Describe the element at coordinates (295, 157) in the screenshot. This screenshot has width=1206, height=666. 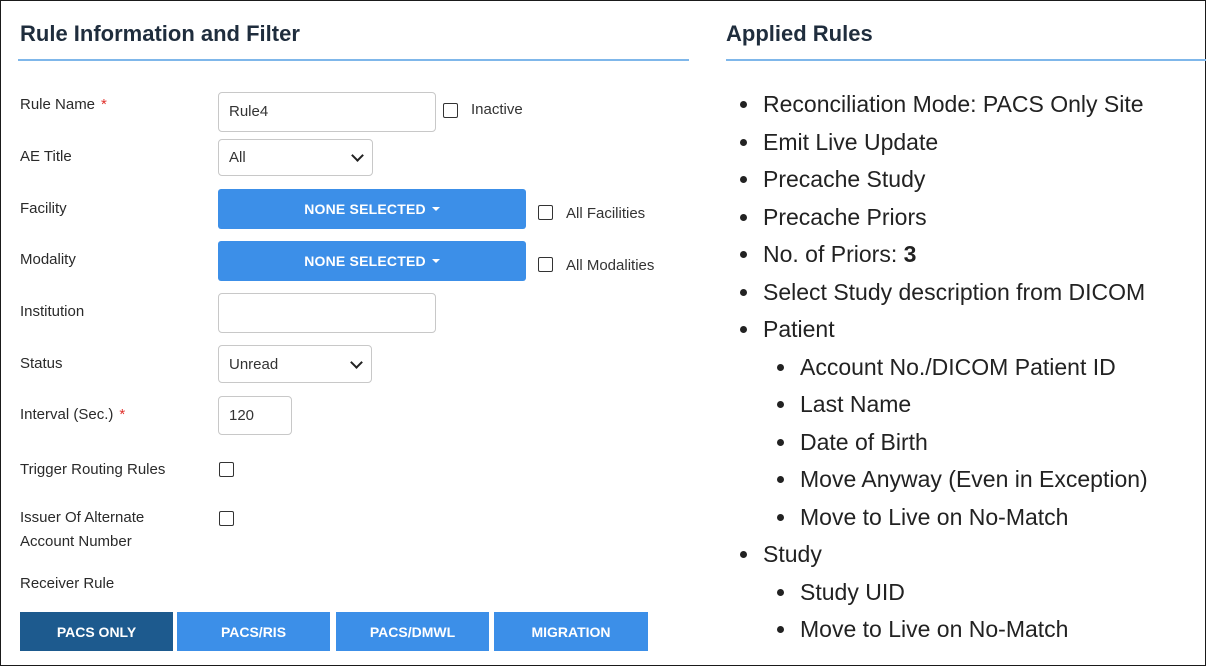
I see `ae-title-select: All` at that location.